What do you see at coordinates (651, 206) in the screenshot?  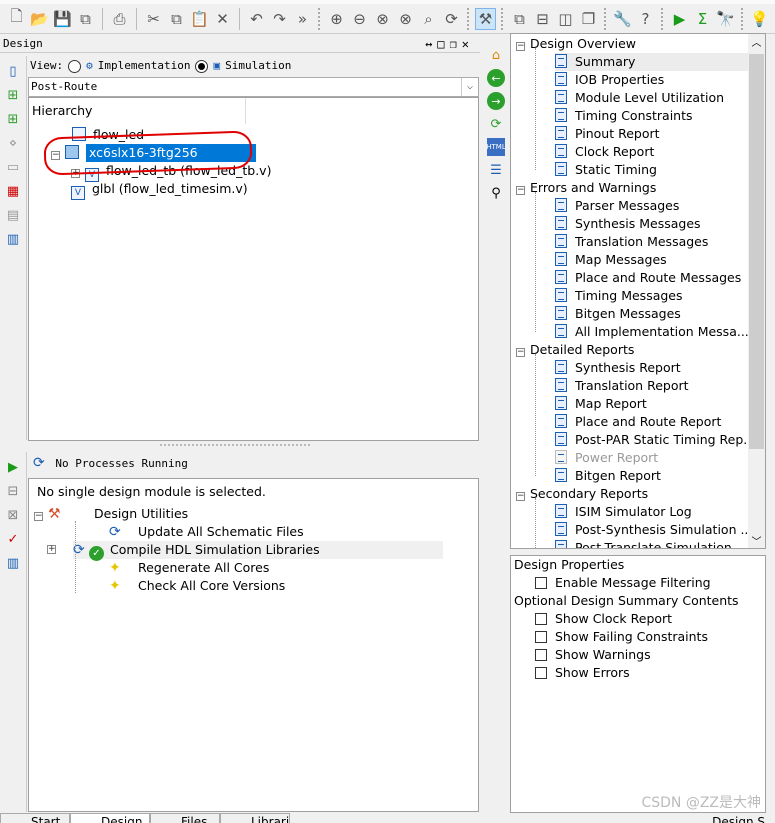 I see `report-item: Parser Messages` at bounding box center [651, 206].